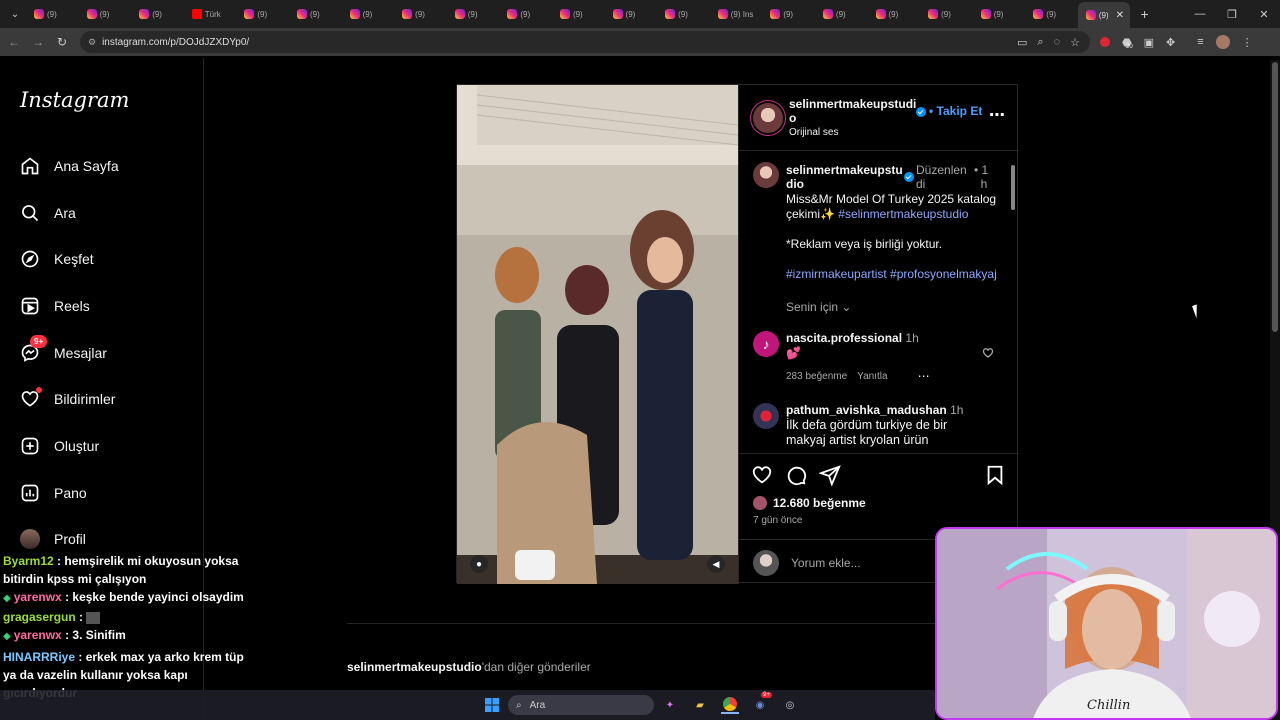 The height and width of the screenshot is (720, 1280). I want to click on commenter-name: pathum_avishka_madushan, so click(866, 410).